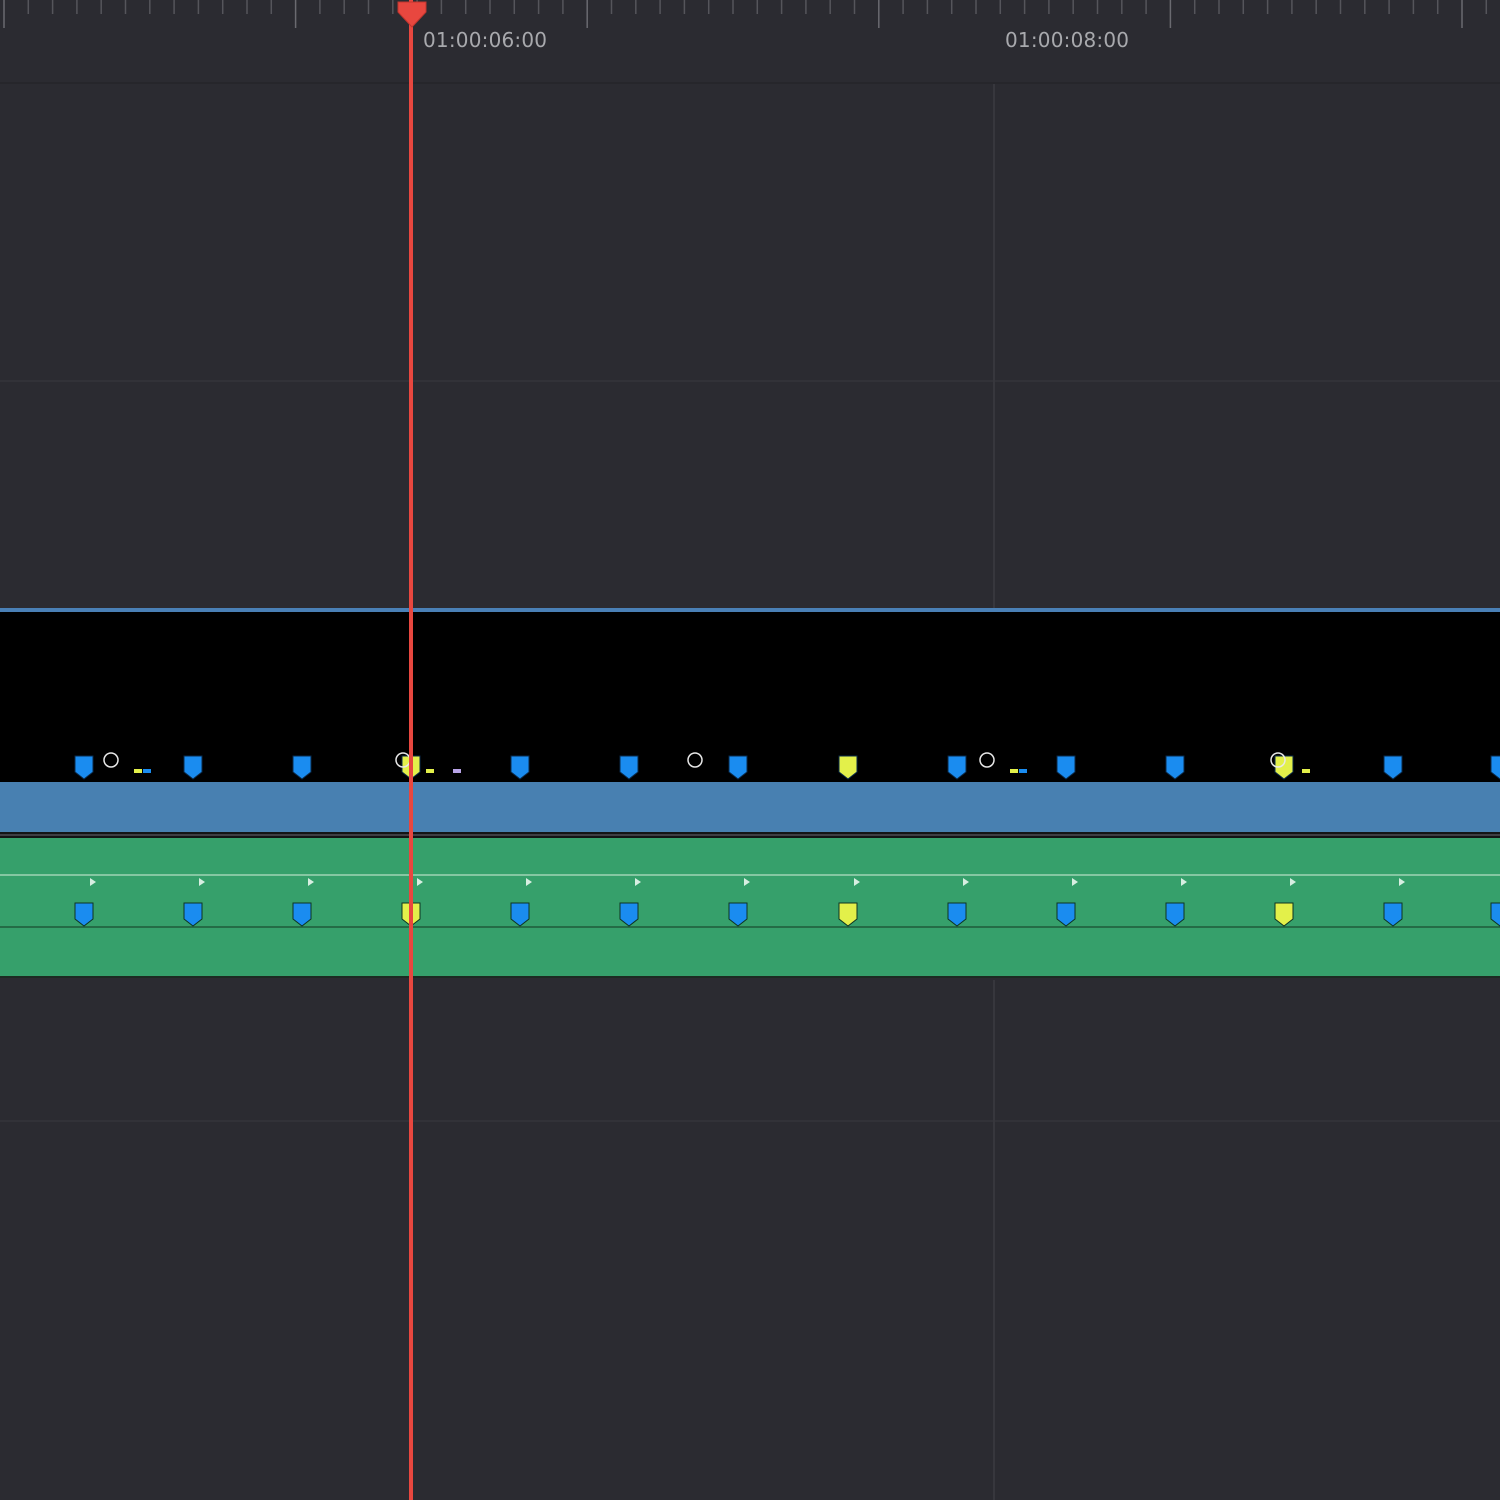 Image resolution: width=1500 pixels, height=1500 pixels. What do you see at coordinates (750, 901) in the screenshot?
I see `audio-waveform-overlay` at bounding box center [750, 901].